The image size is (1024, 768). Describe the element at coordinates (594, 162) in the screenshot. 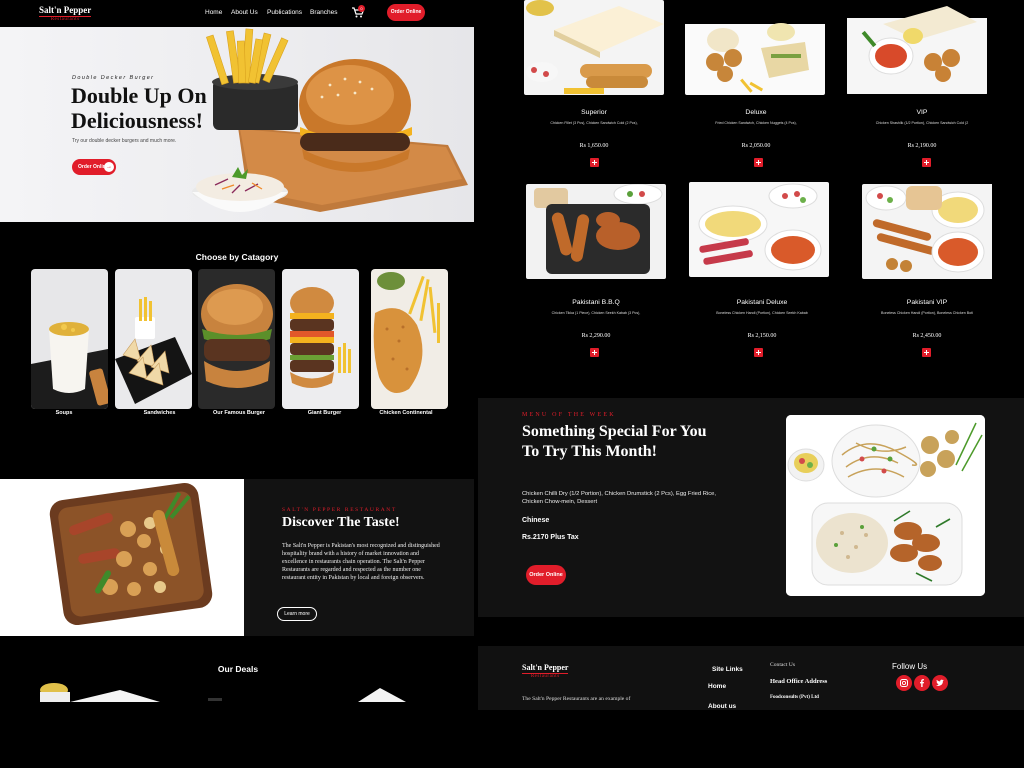

I see `add-superior-button` at that location.